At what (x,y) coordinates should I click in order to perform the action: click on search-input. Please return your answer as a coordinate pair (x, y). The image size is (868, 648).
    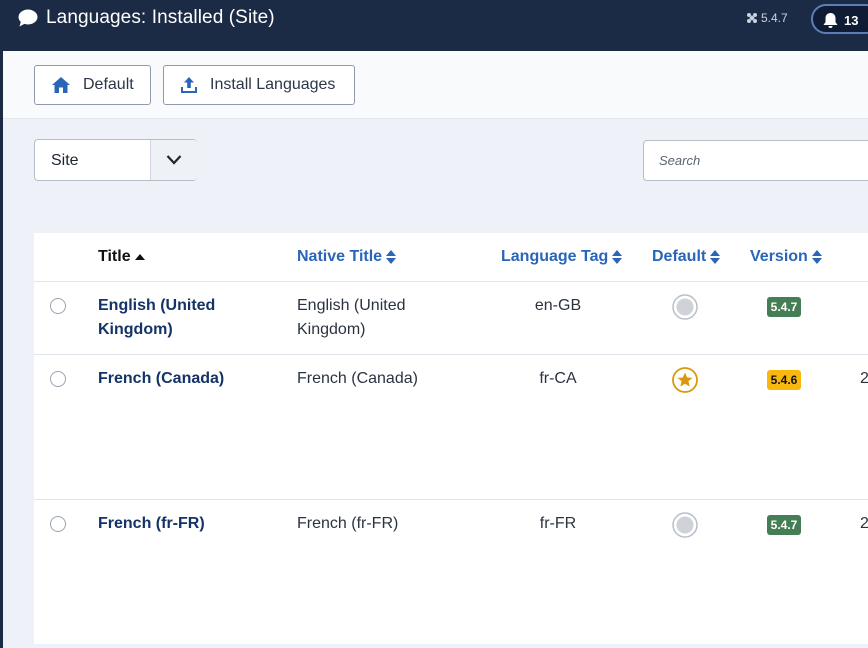
    Looking at the image, I should click on (755, 160).